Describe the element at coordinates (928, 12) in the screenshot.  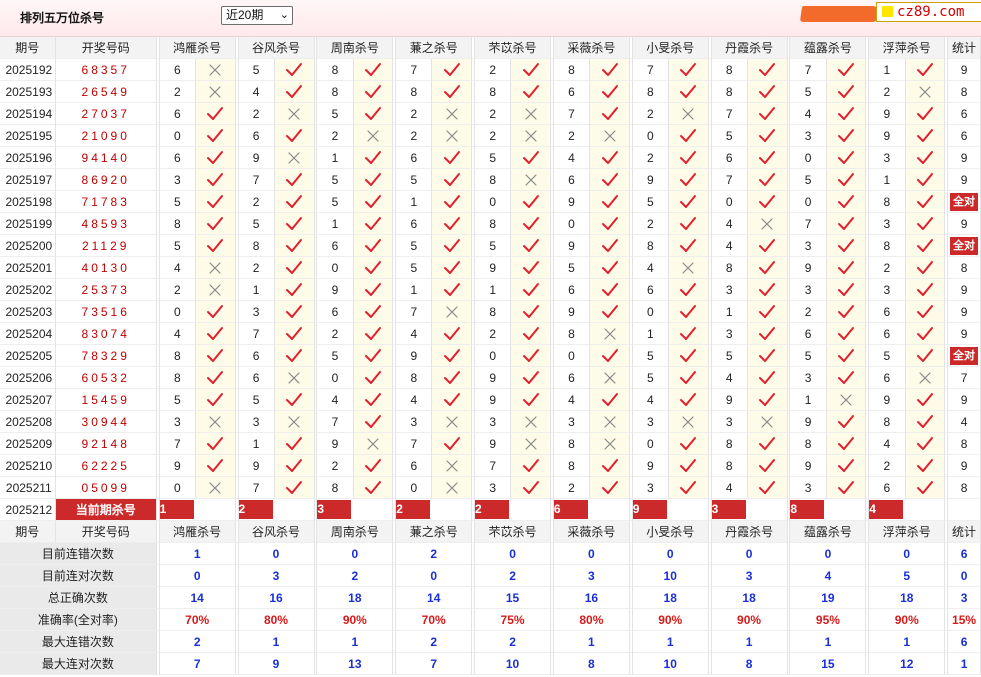
I see `site-logo: cz89.com` at that location.